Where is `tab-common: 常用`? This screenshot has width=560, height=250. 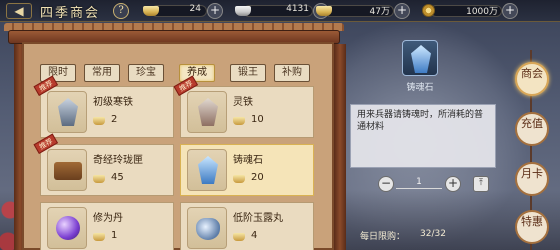
tab-common: 常用 is located at coordinates (102, 73).